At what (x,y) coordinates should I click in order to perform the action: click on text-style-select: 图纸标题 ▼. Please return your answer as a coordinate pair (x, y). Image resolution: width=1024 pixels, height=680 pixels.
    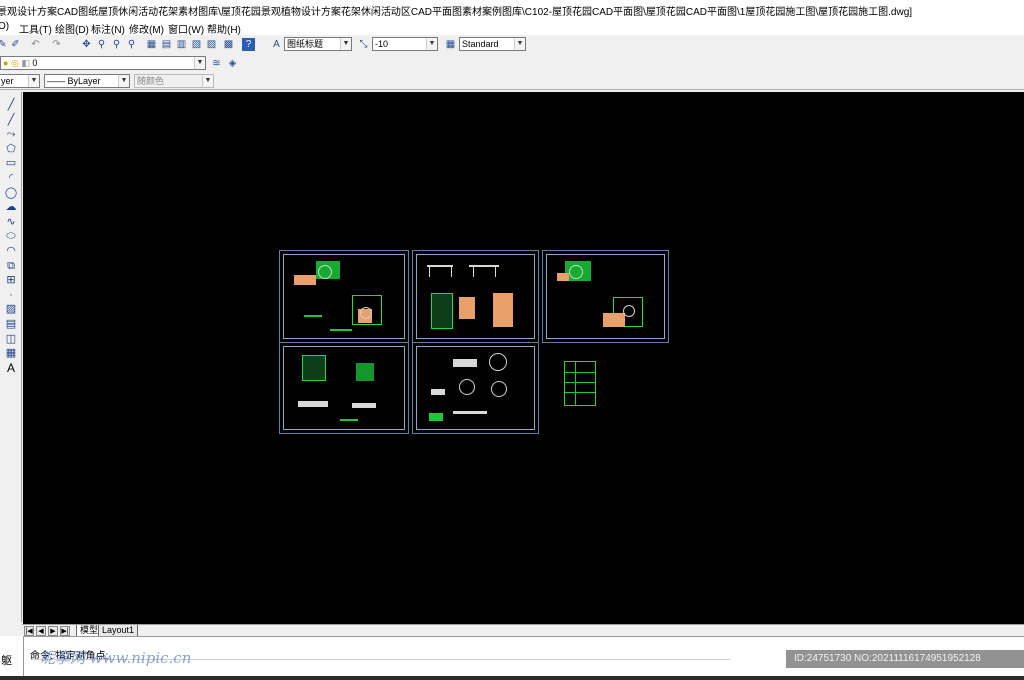
    Looking at the image, I should click on (318, 44).